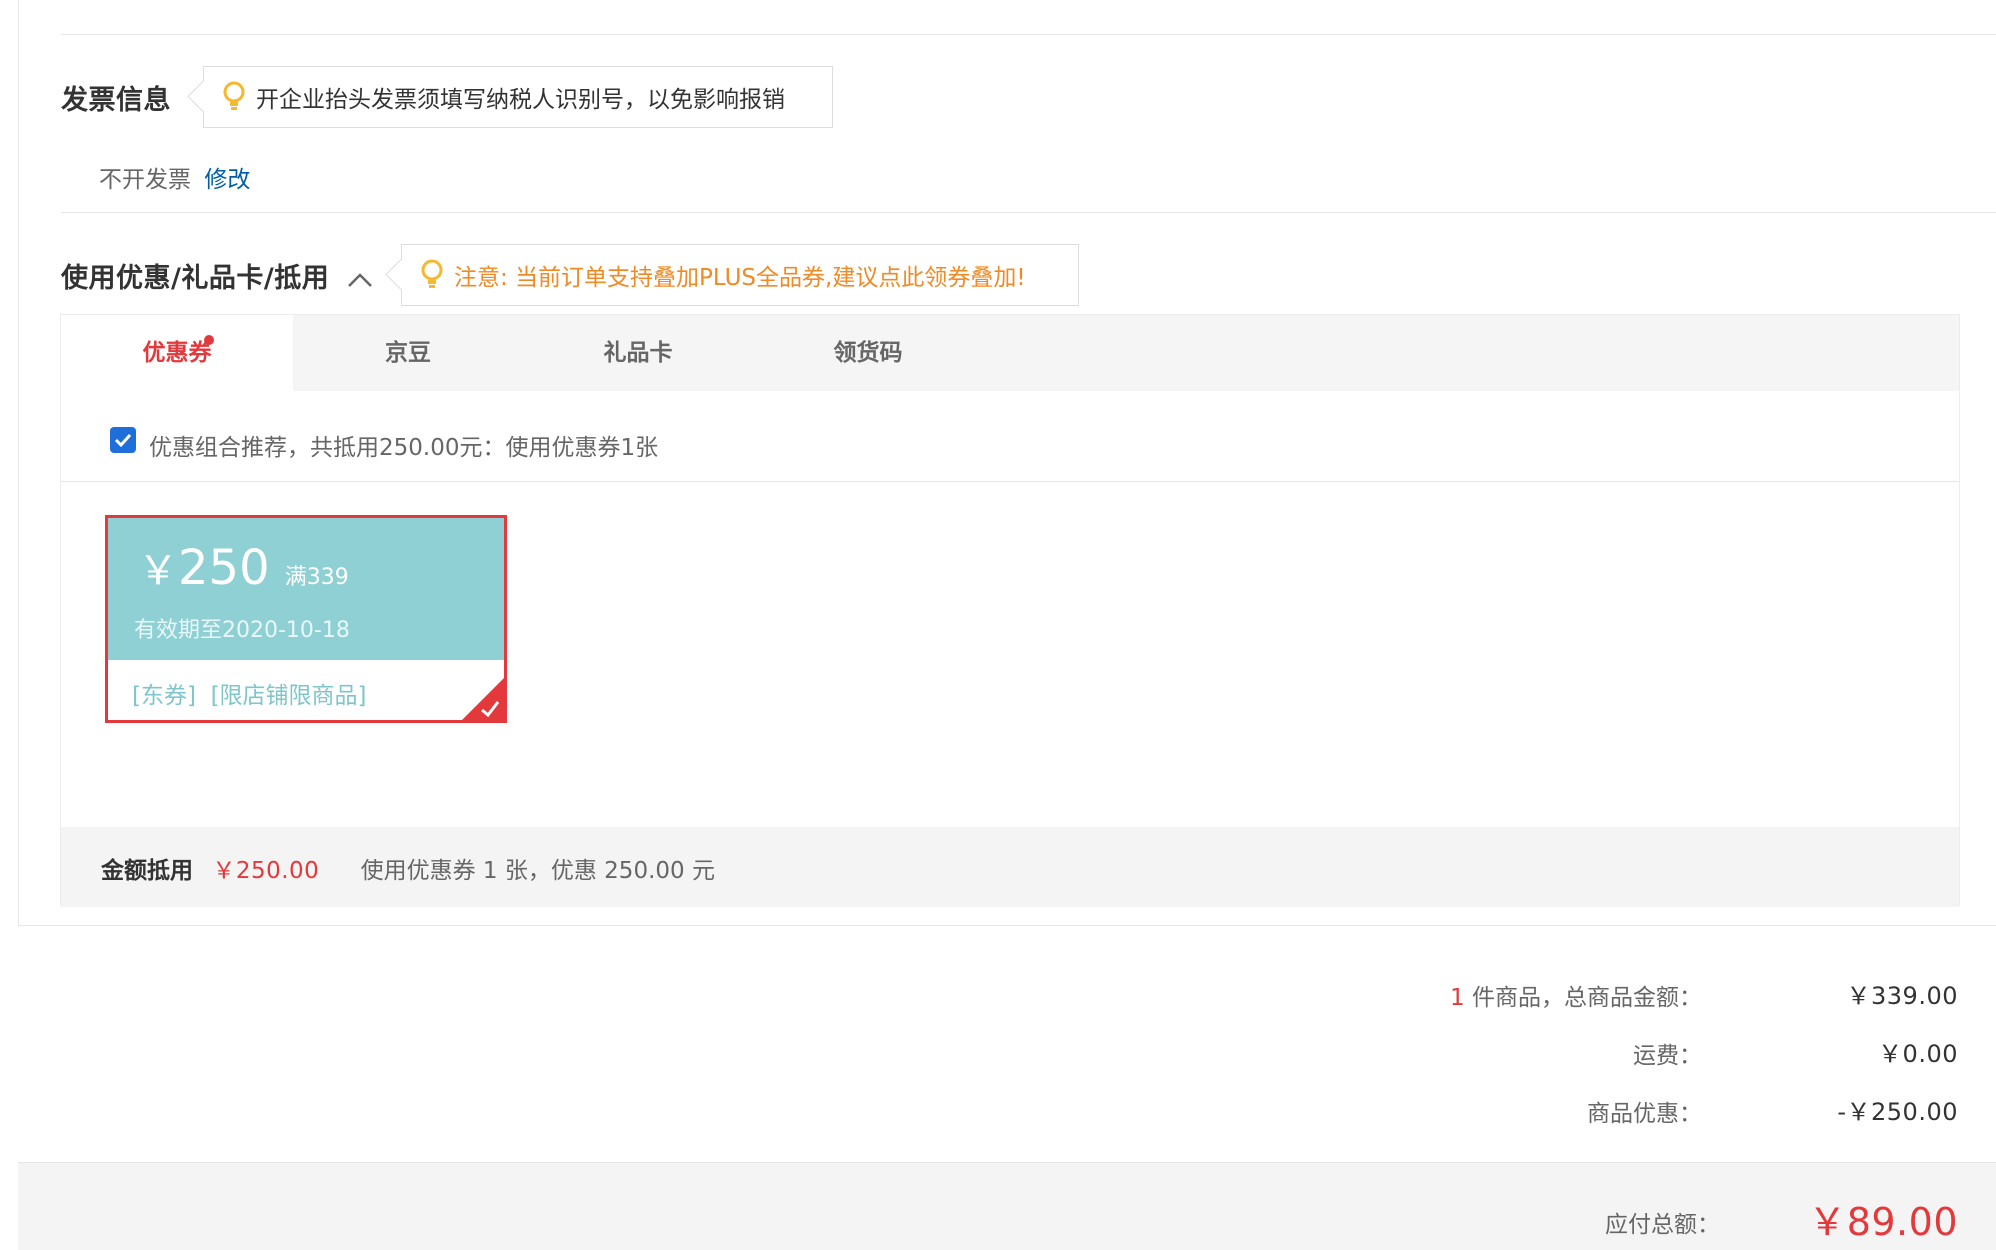 The image size is (1996, 1250). I want to click on summary-discount-value: -￥250.00, so click(1897, 1112).